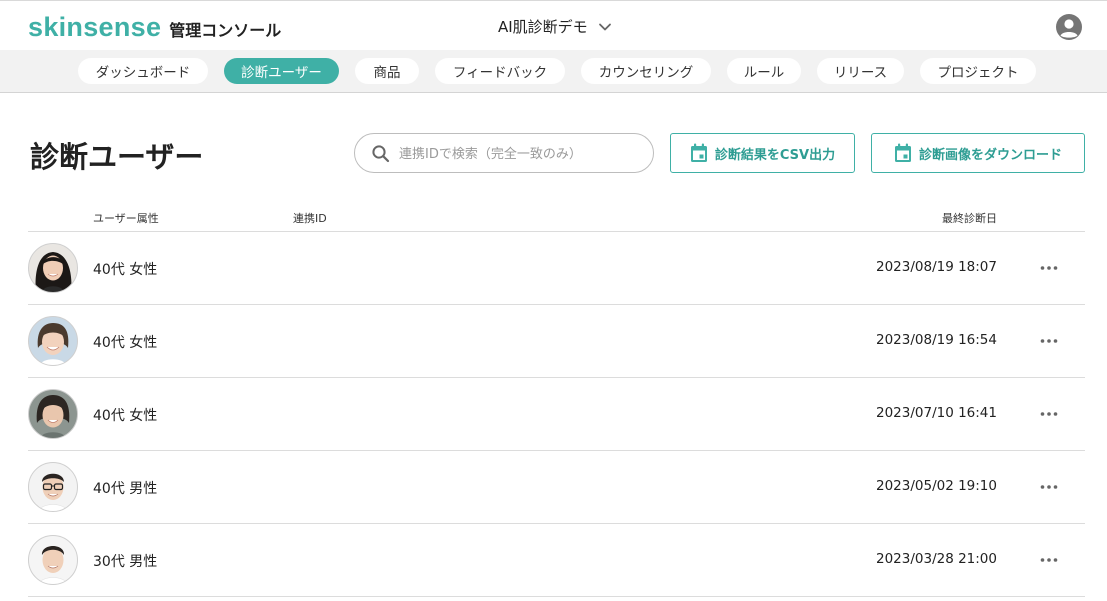 This screenshot has width=1107, height=601. What do you see at coordinates (310, 218) in the screenshot?
I see `column-header-link-id: 連携ID` at bounding box center [310, 218].